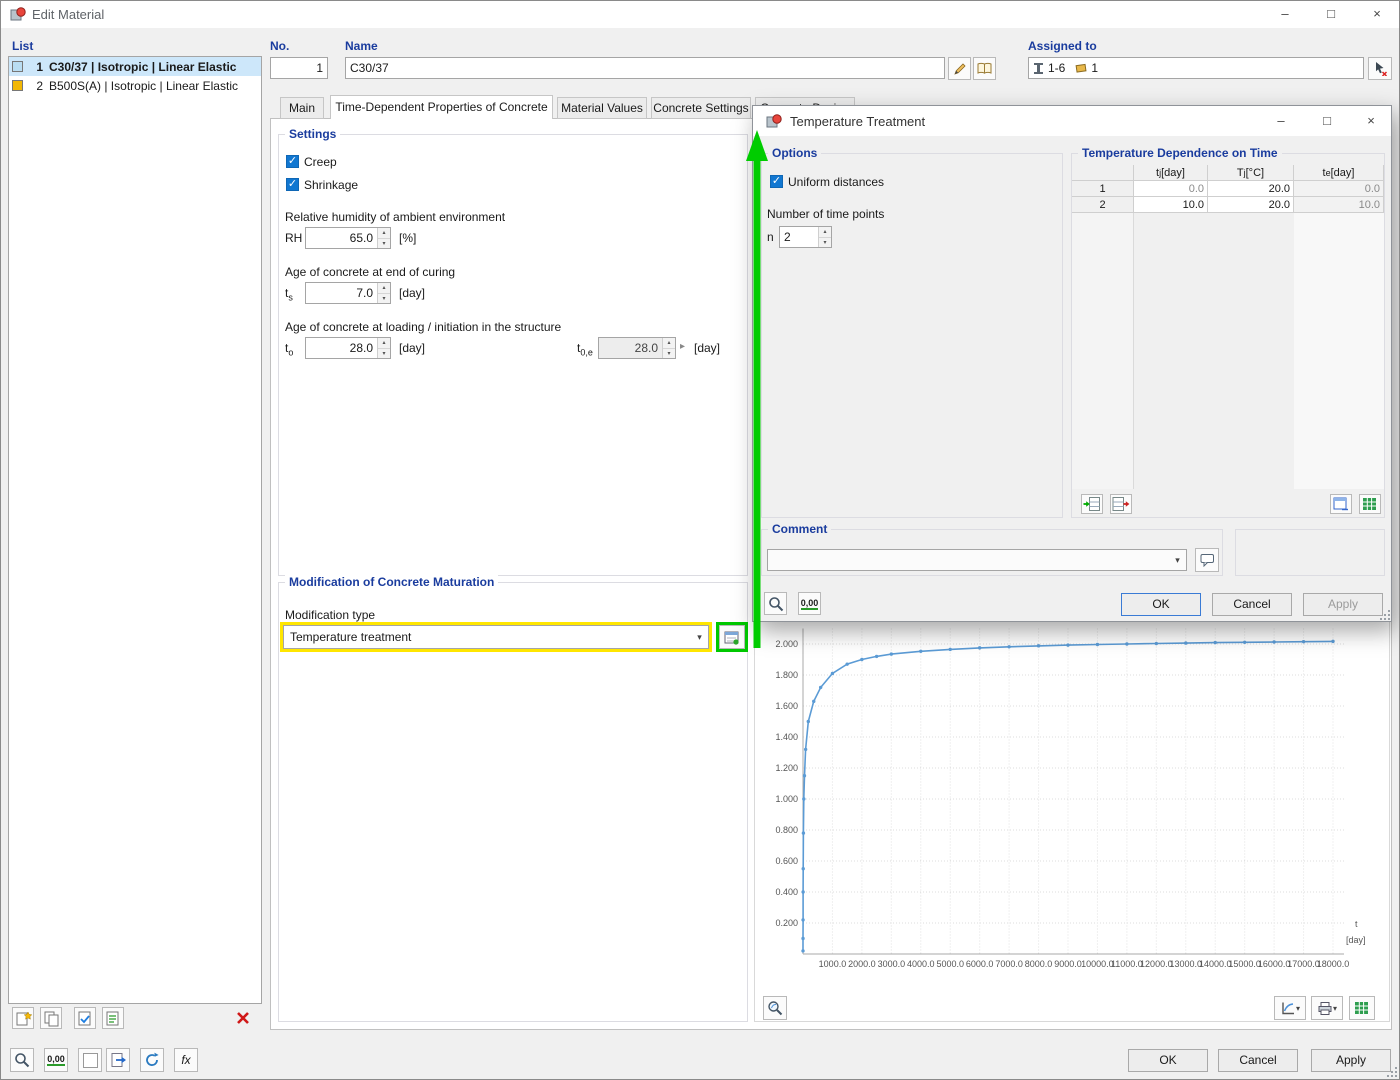 This screenshot has height=1080, width=1400. What do you see at coordinates (701, 108) in the screenshot?
I see `tab-concrete-settings: Concrete Settings` at bounding box center [701, 108].